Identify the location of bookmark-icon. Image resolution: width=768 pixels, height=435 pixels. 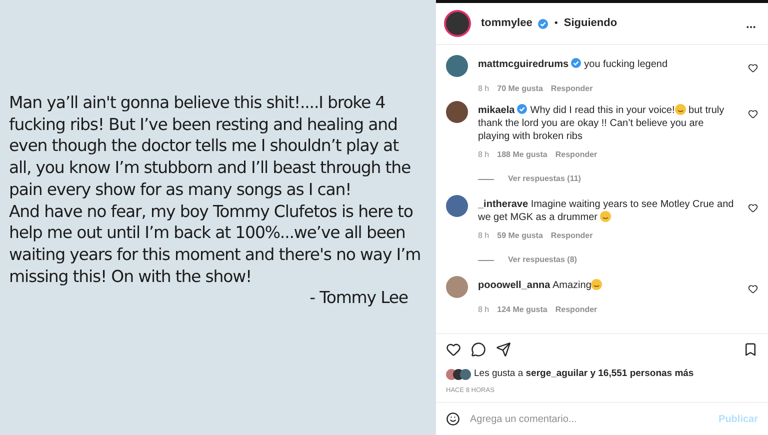
(750, 349).